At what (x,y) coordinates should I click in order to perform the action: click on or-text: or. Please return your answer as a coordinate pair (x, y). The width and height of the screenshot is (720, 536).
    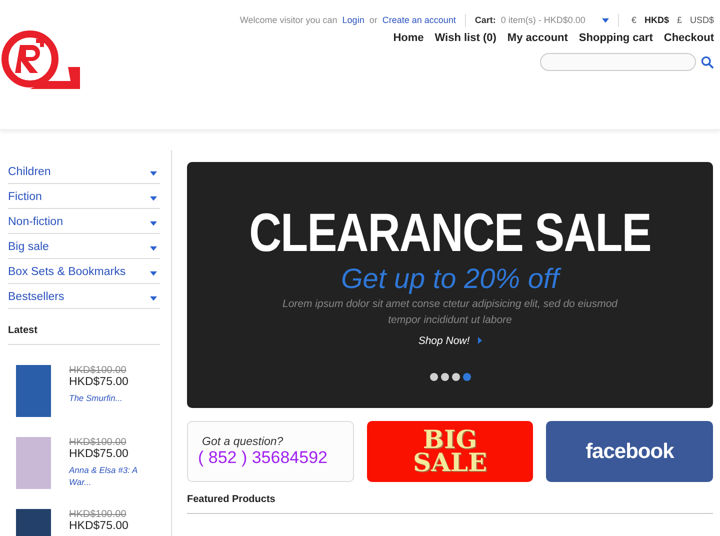
    Looking at the image, I should click on (373, 20).